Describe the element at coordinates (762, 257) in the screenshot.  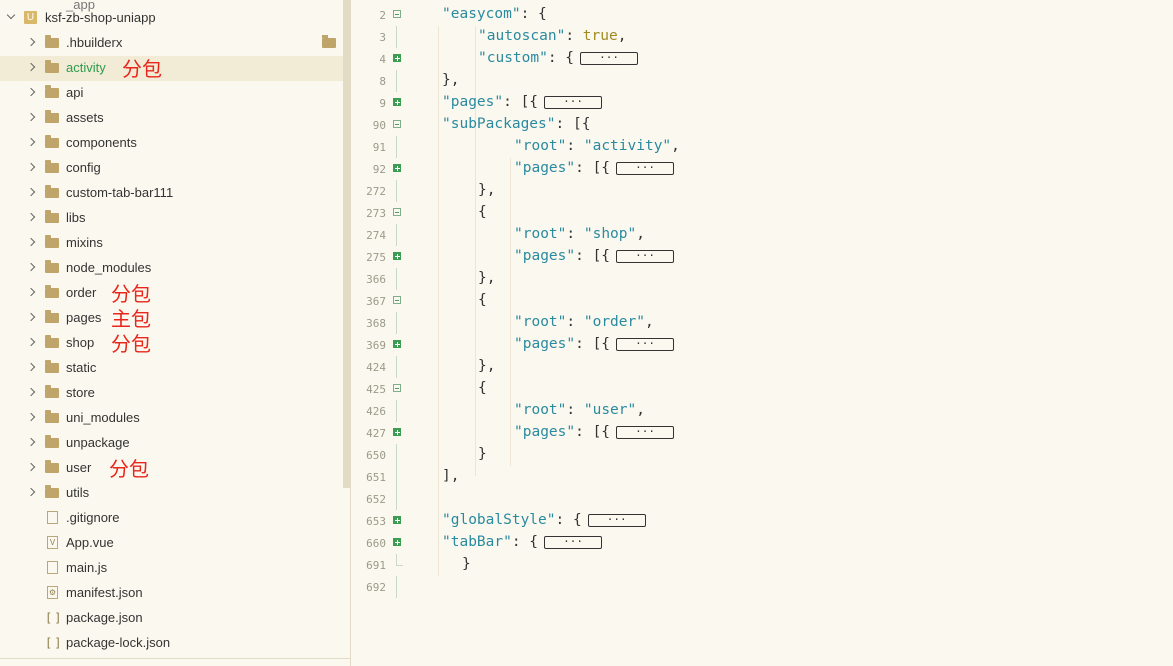
I see `code-line: 275 "pages": [{···` at that location.